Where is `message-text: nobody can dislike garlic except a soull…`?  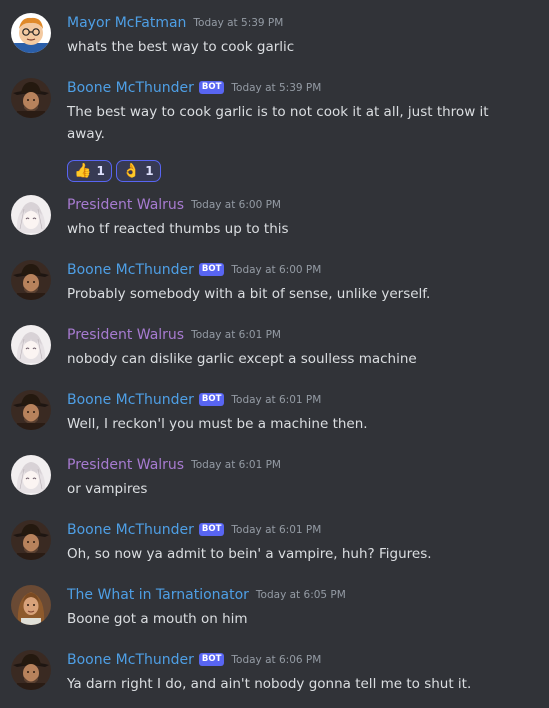 message-text: nobody can dislike garlic except a soull… is located at coordinates (242, 359).